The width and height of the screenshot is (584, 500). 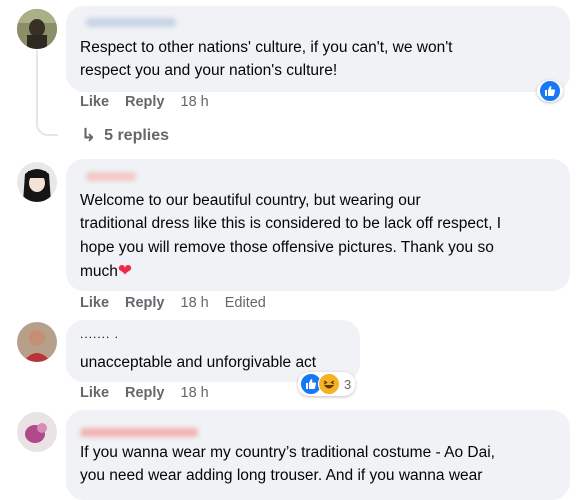 What do you see at coordinates (209, 70) in the screenshot?
I see `comment-text-line: respect you and your nation's culture!` at bounding box center [209, 70].